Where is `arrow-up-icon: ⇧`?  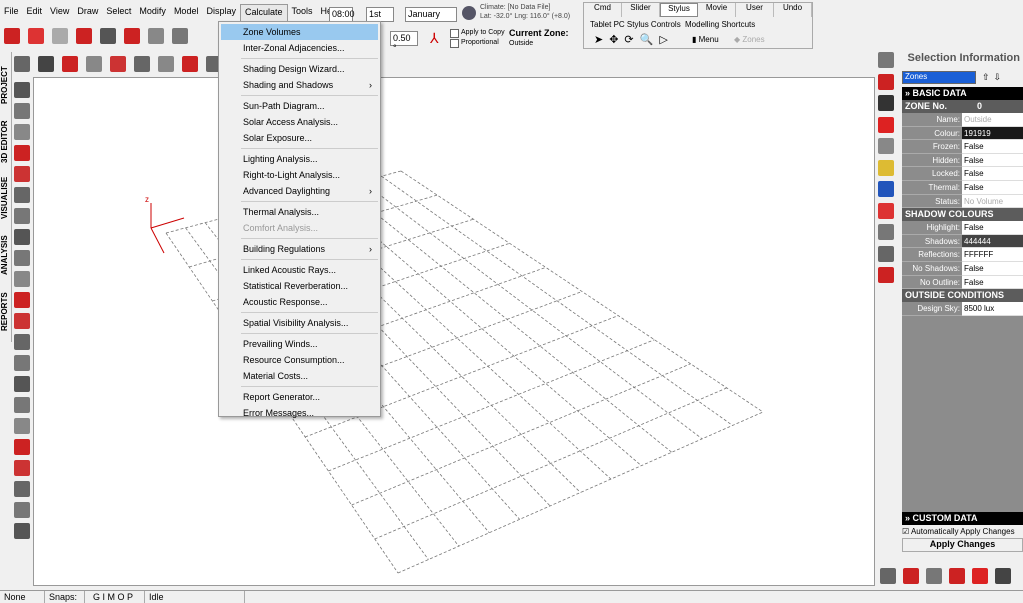 arrow-up-icon: ⇧ is located at coordinates (986, 77).